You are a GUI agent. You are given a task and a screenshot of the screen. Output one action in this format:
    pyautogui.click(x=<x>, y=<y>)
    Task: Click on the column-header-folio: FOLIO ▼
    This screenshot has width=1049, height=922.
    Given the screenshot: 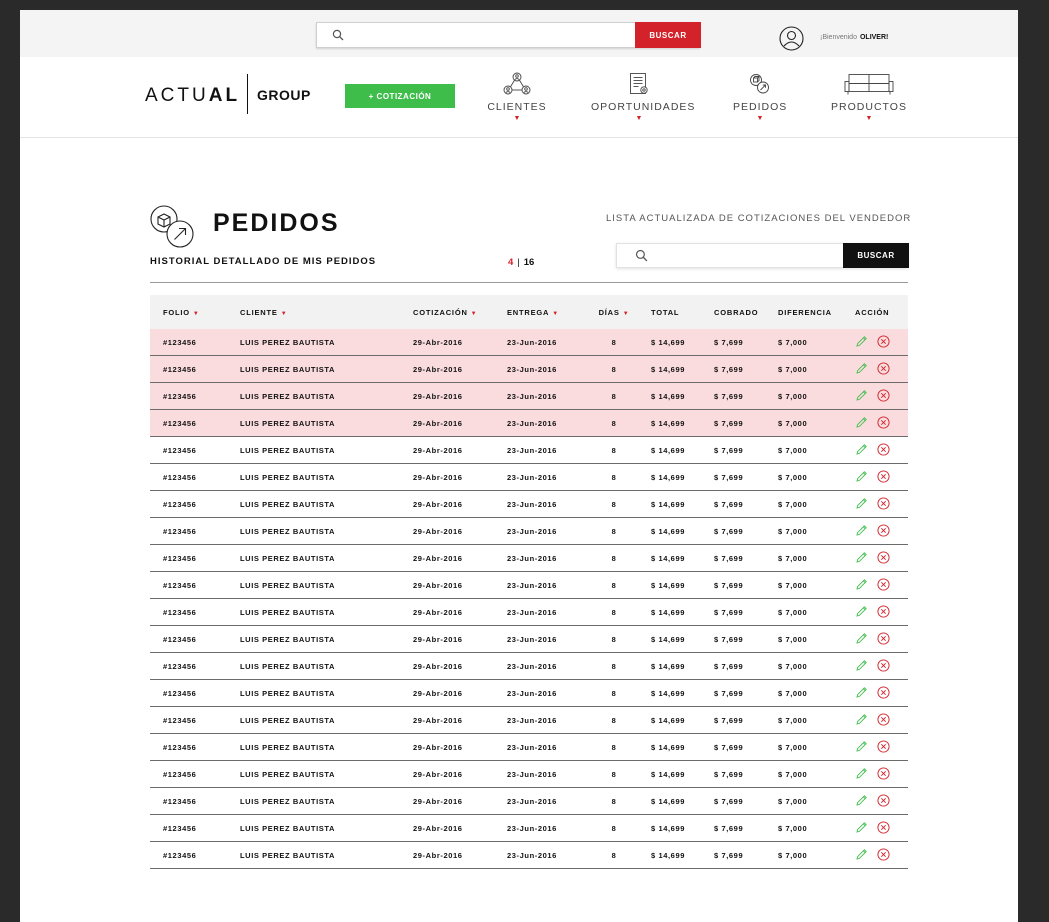 What is the action you would take?
    pyautogui.click(x=195, y=312)
    